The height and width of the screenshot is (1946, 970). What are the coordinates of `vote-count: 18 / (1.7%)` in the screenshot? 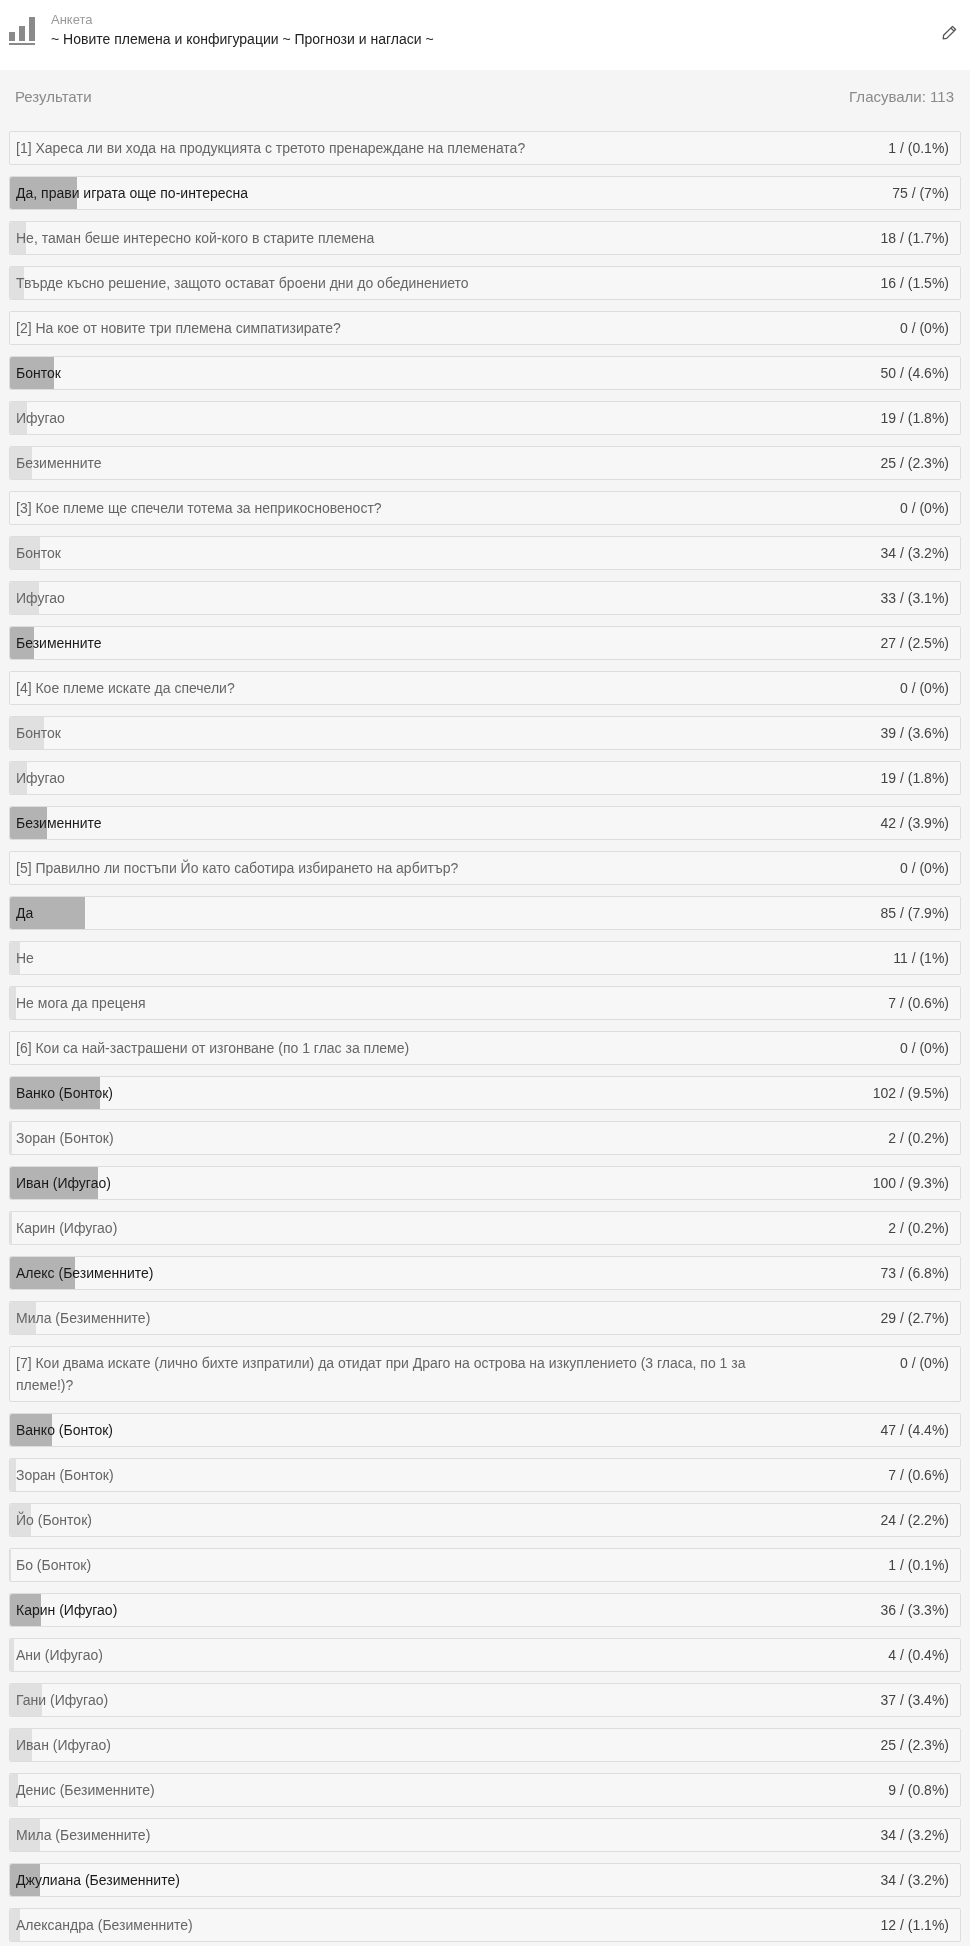 It's located at (914, 238).